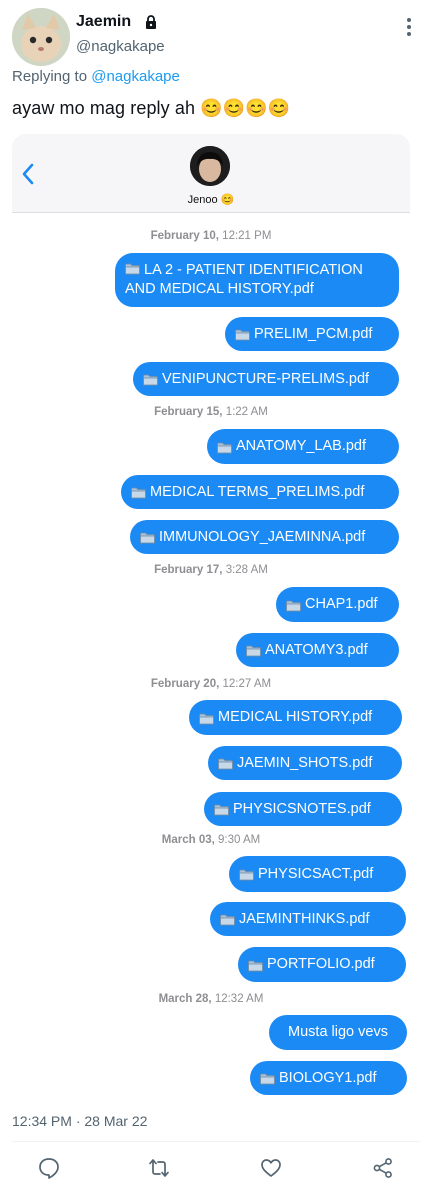  What do you see at coordinates (383, 1168) in the screenshot?
I see `share-icon` at bounding box center [383, 1168].